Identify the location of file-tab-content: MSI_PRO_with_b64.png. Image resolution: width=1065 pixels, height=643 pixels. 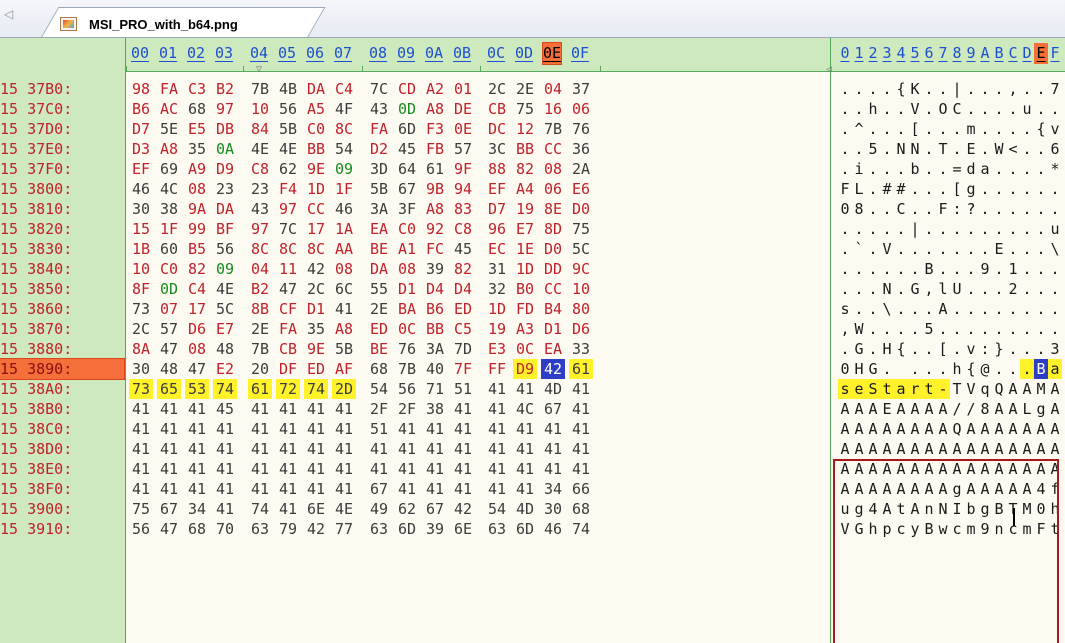
(149, 24).